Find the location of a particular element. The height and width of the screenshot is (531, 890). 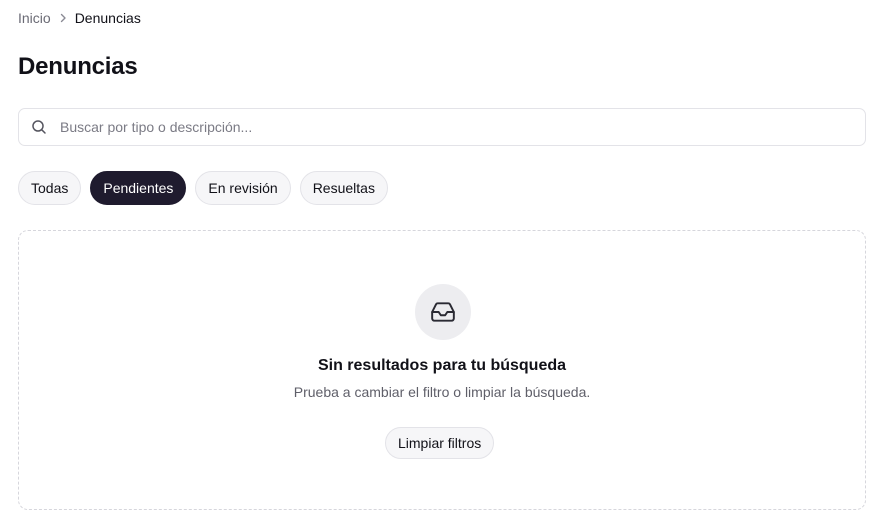

inbox-icon is located at coordinates (443, 312).